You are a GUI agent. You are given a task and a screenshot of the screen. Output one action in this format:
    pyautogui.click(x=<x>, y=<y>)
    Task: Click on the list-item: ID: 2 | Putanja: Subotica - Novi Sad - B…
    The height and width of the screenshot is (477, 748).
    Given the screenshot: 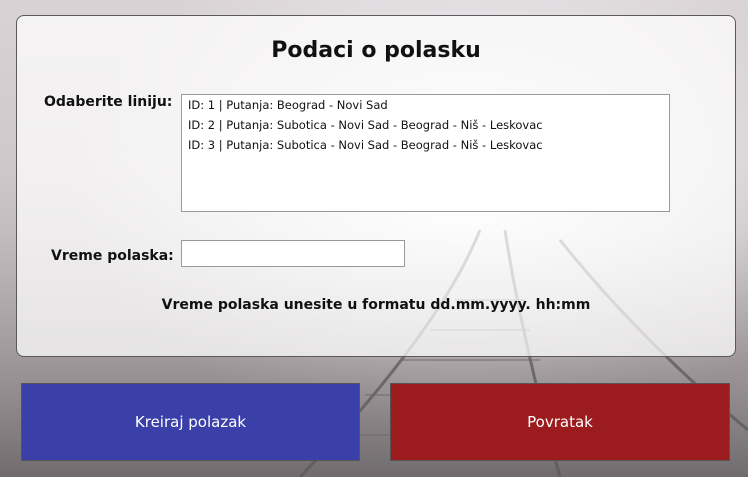 What is the action you would take?
    pyautogui.click(x=425, y=125)
    